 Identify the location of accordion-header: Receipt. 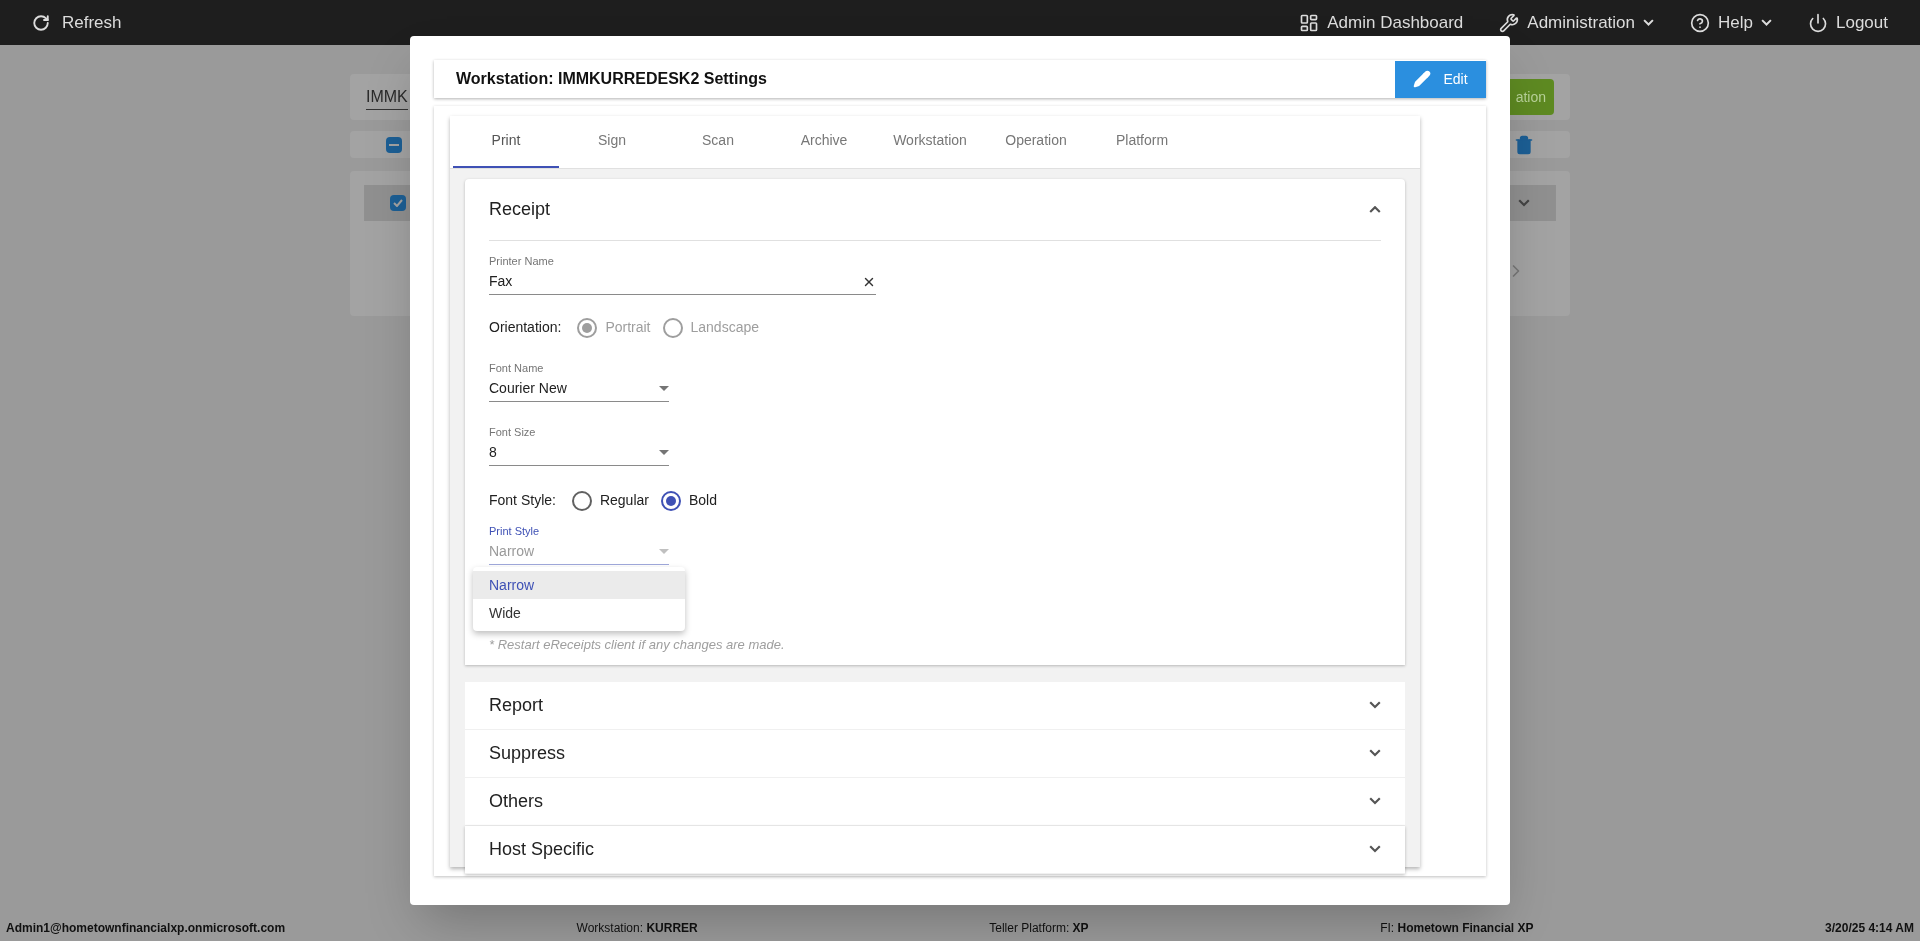
(935, 209).